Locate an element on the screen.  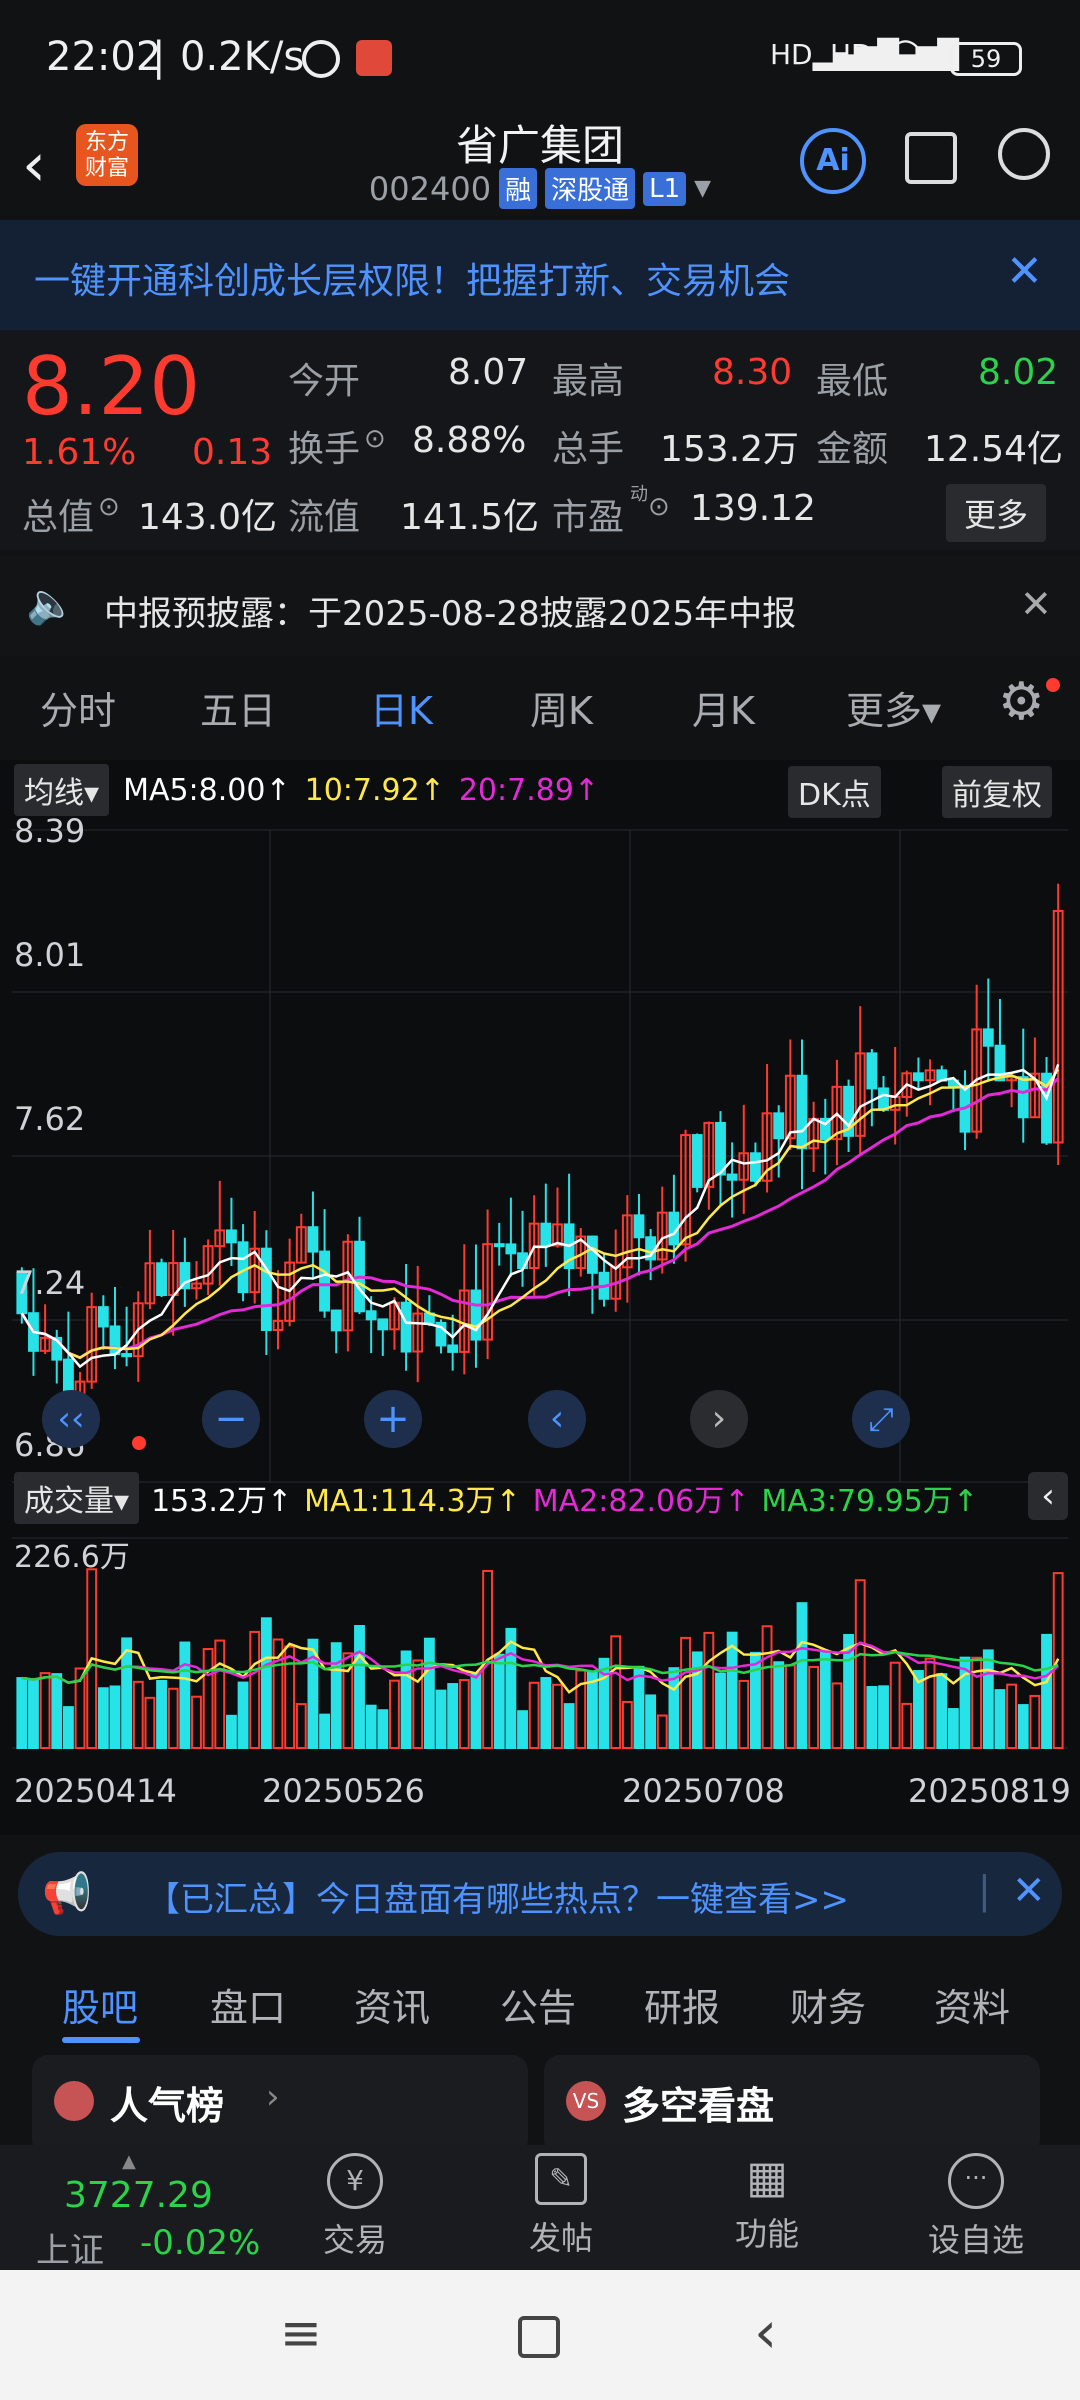
long-short-card: VS 多空看盘 is located at coordinates (792, 2105).